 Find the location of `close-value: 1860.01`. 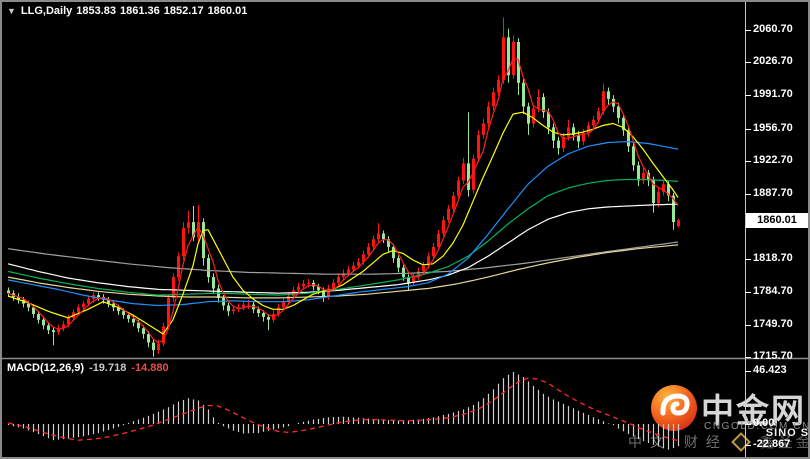

close-value: 1860.01 is located at coordinates (227, 11).